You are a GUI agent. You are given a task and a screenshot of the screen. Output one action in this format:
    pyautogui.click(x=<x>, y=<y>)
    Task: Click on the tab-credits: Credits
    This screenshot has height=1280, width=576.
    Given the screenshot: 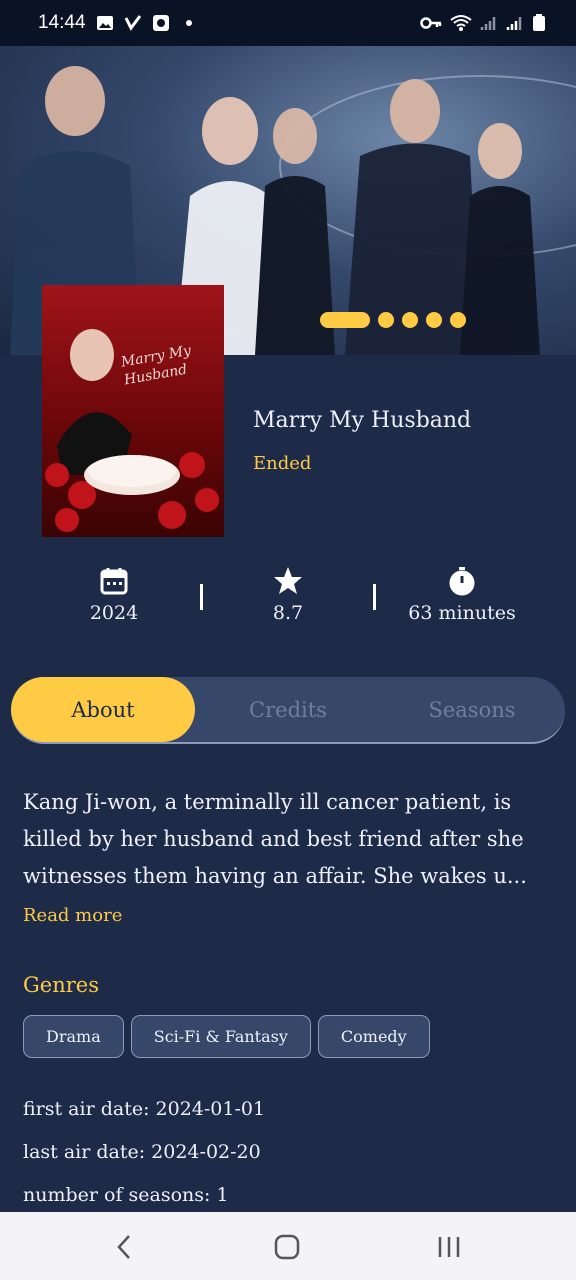 What is the action you would take?
    pyautogui.click(x=288, y=709)
    